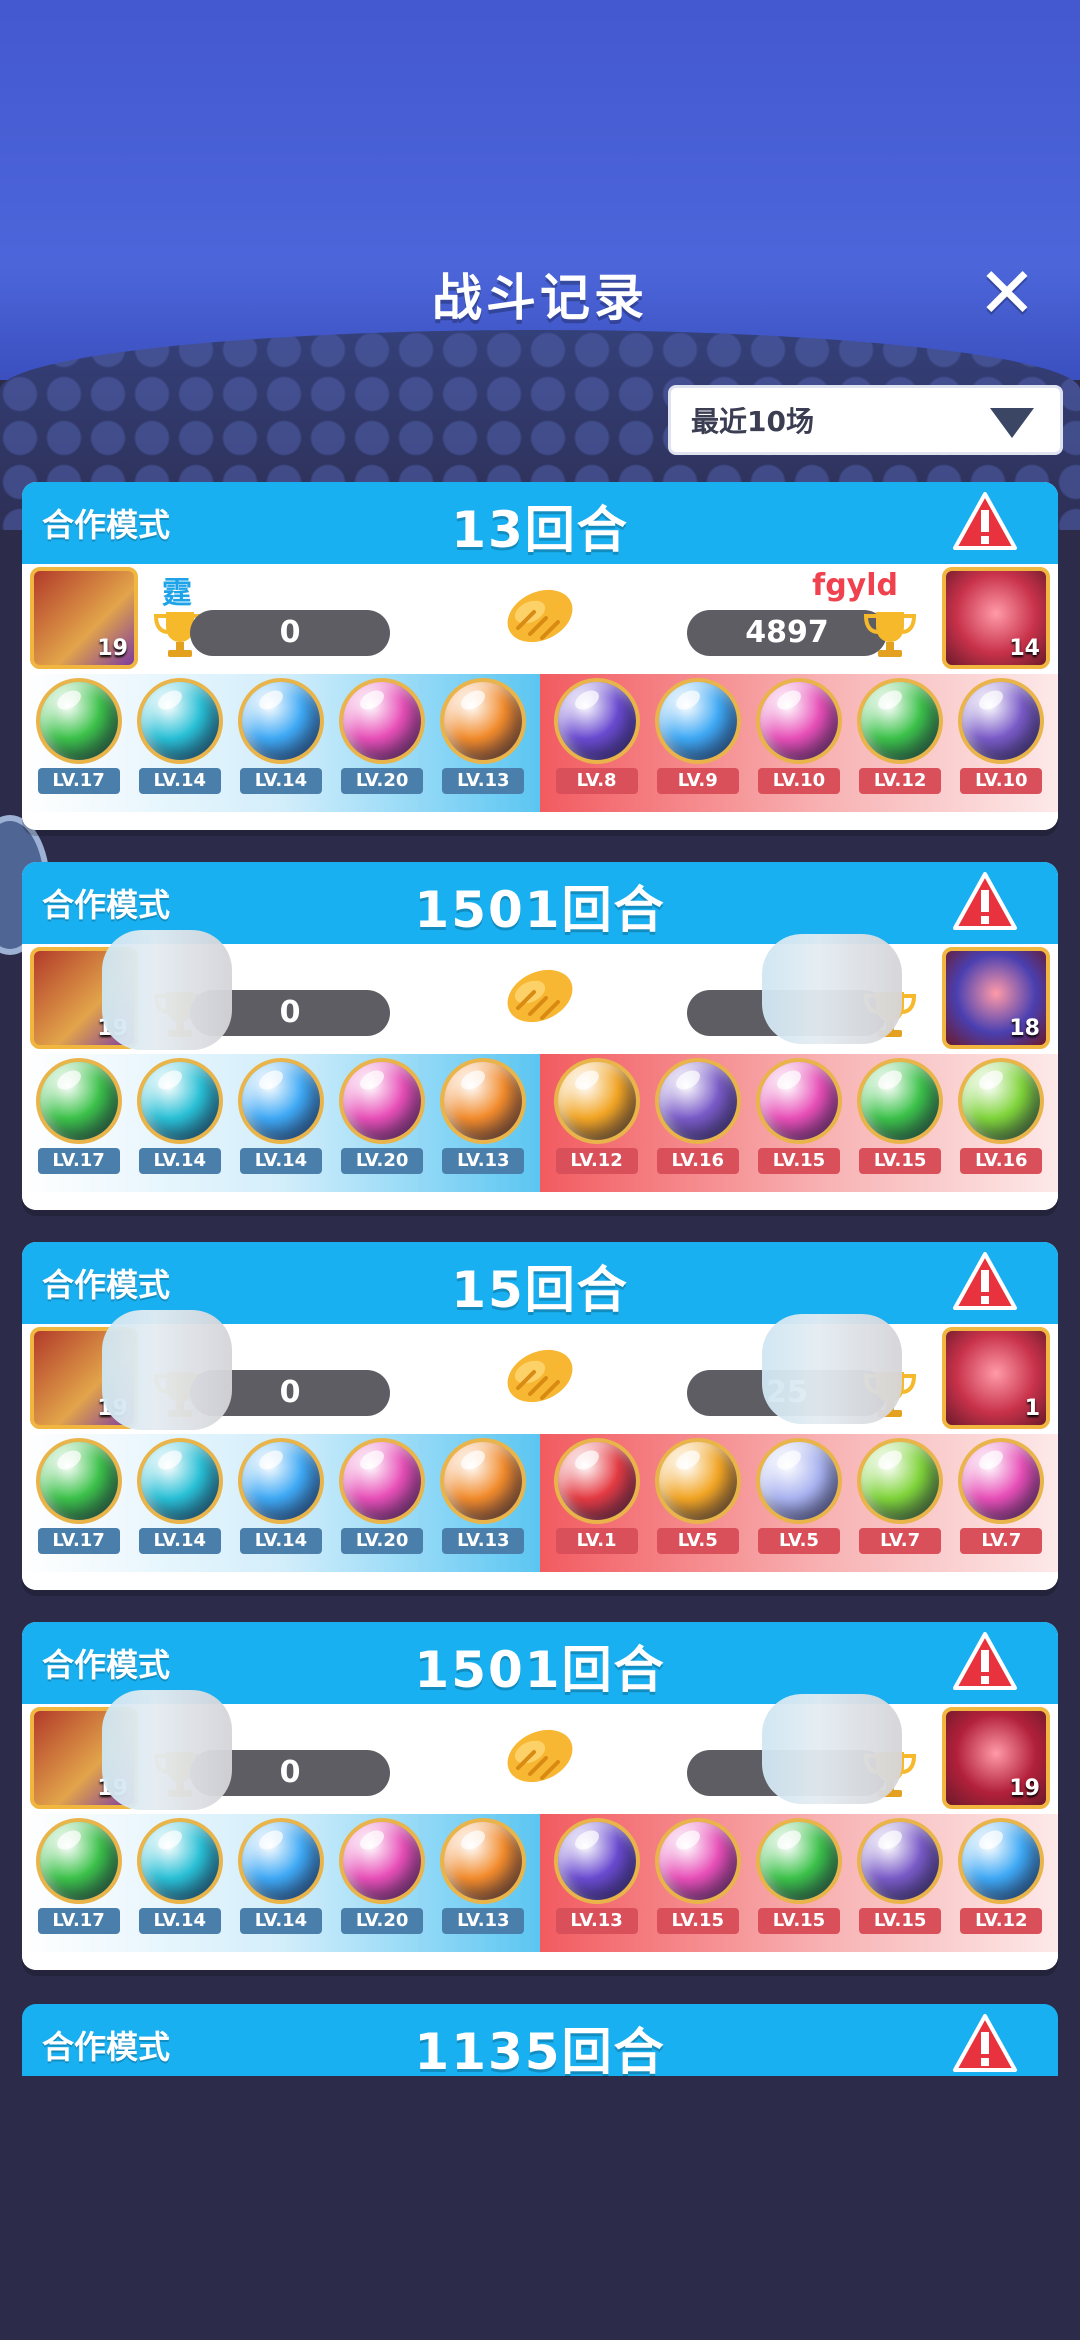 The height and width of the screenshot is (2340, 1080). What do you see at coordinates (290, 633) in the screenshot?
I see `player-score: 0` at bounding box center [290, 633].